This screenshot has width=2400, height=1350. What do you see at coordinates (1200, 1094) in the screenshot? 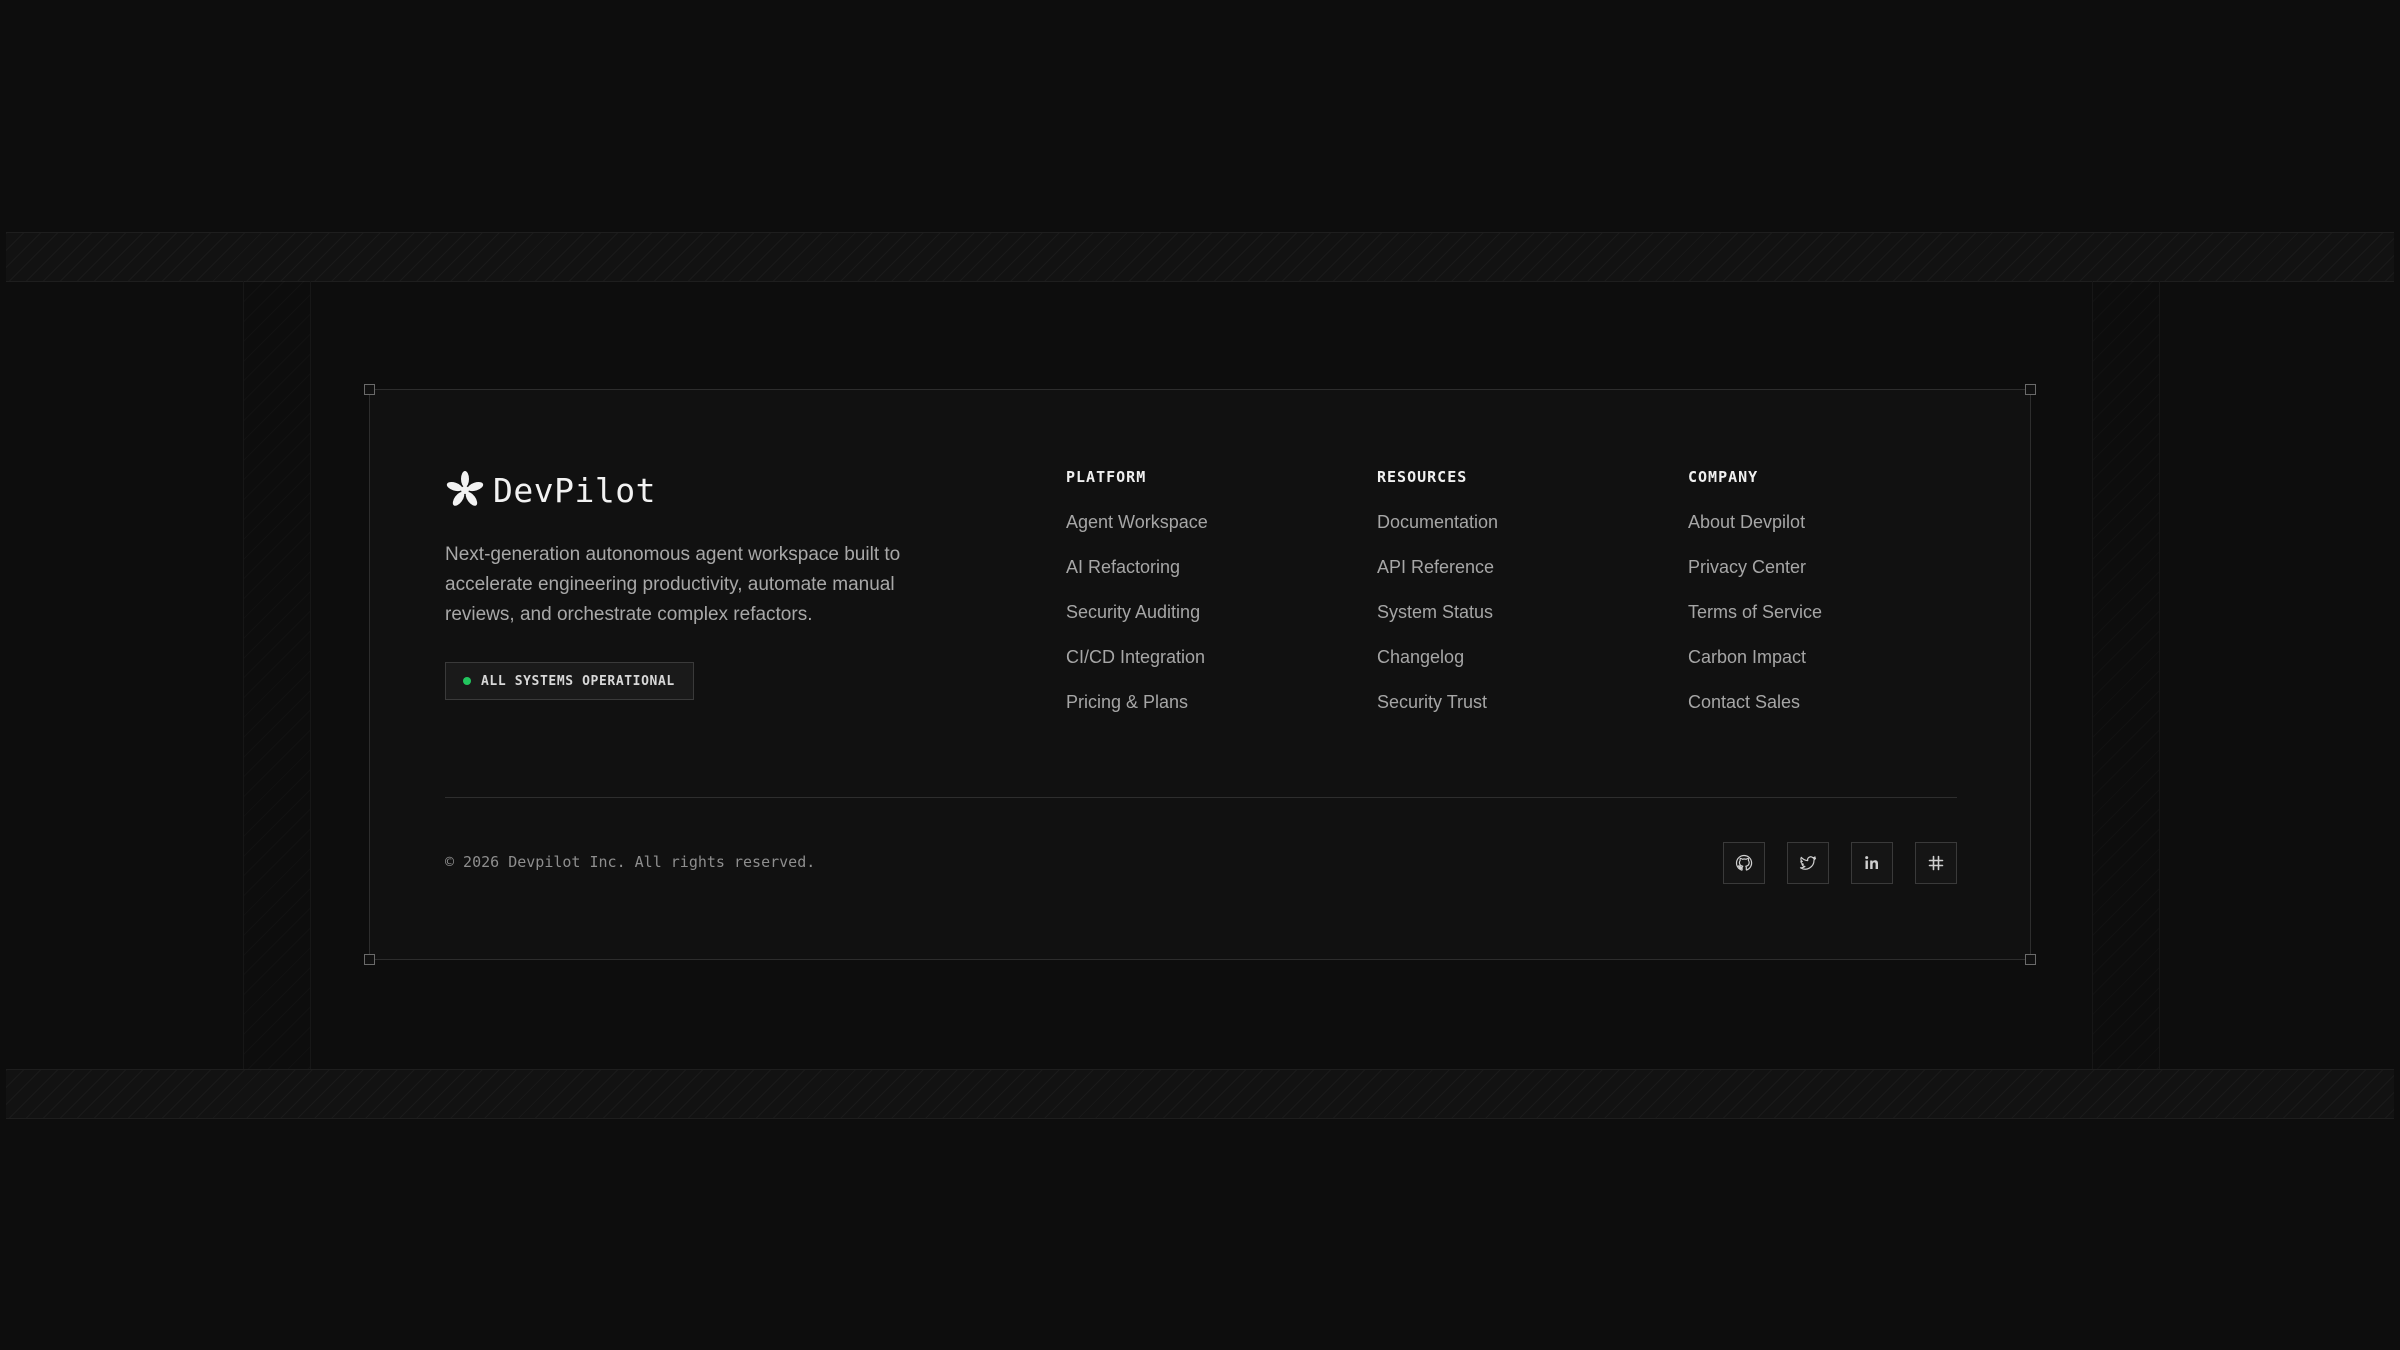
I see `decorative-band-bottom` at bounding box center [1200, 1094].